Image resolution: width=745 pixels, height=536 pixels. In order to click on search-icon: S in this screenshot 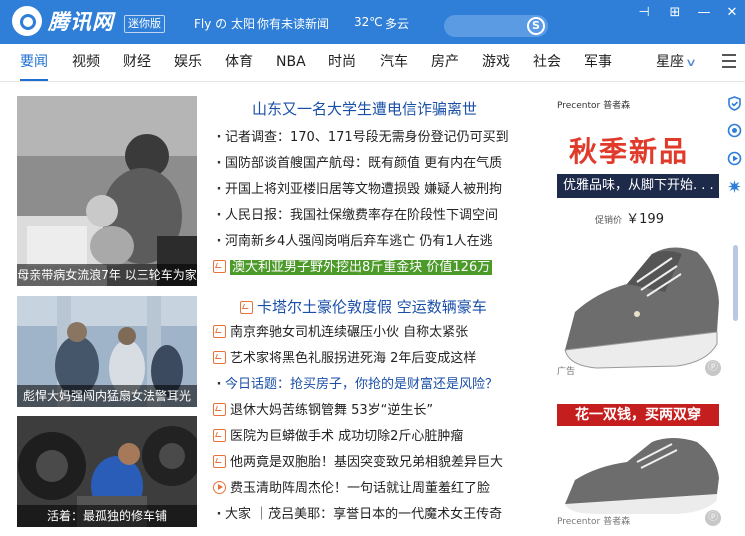, I will do `click(536, 26)`.